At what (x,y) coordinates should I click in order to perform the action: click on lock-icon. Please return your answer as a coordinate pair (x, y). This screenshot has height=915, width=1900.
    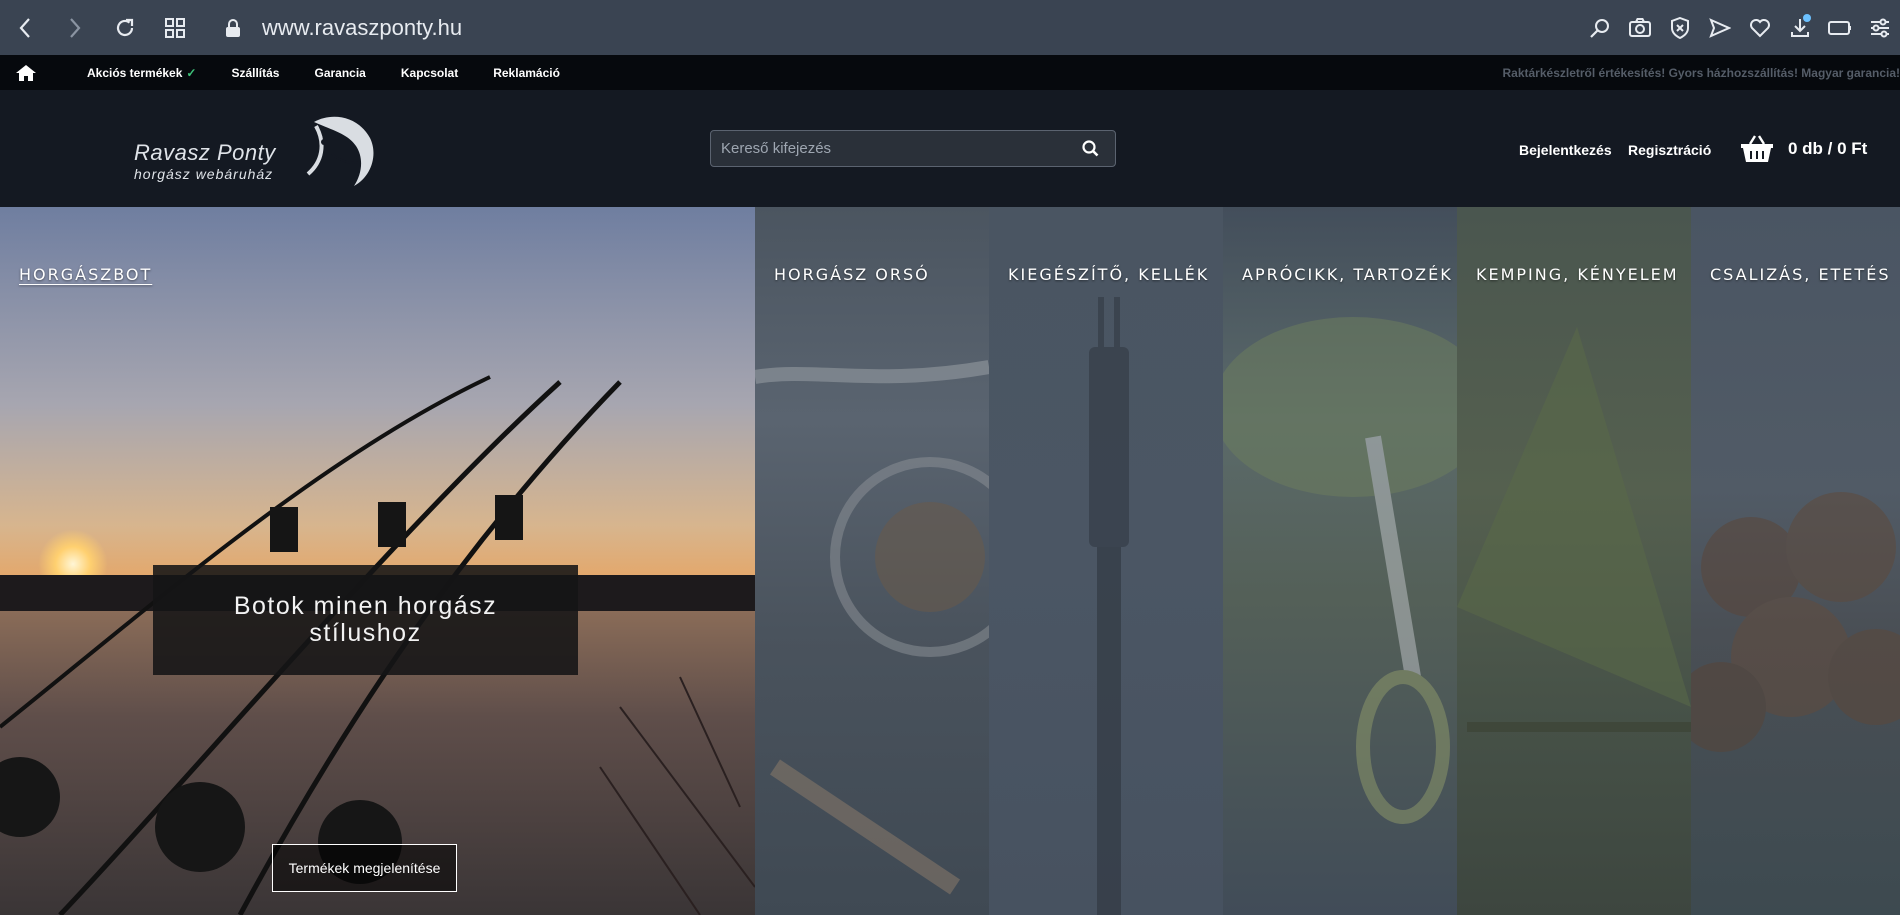
    Looking at the image, I should click on (233, 28).